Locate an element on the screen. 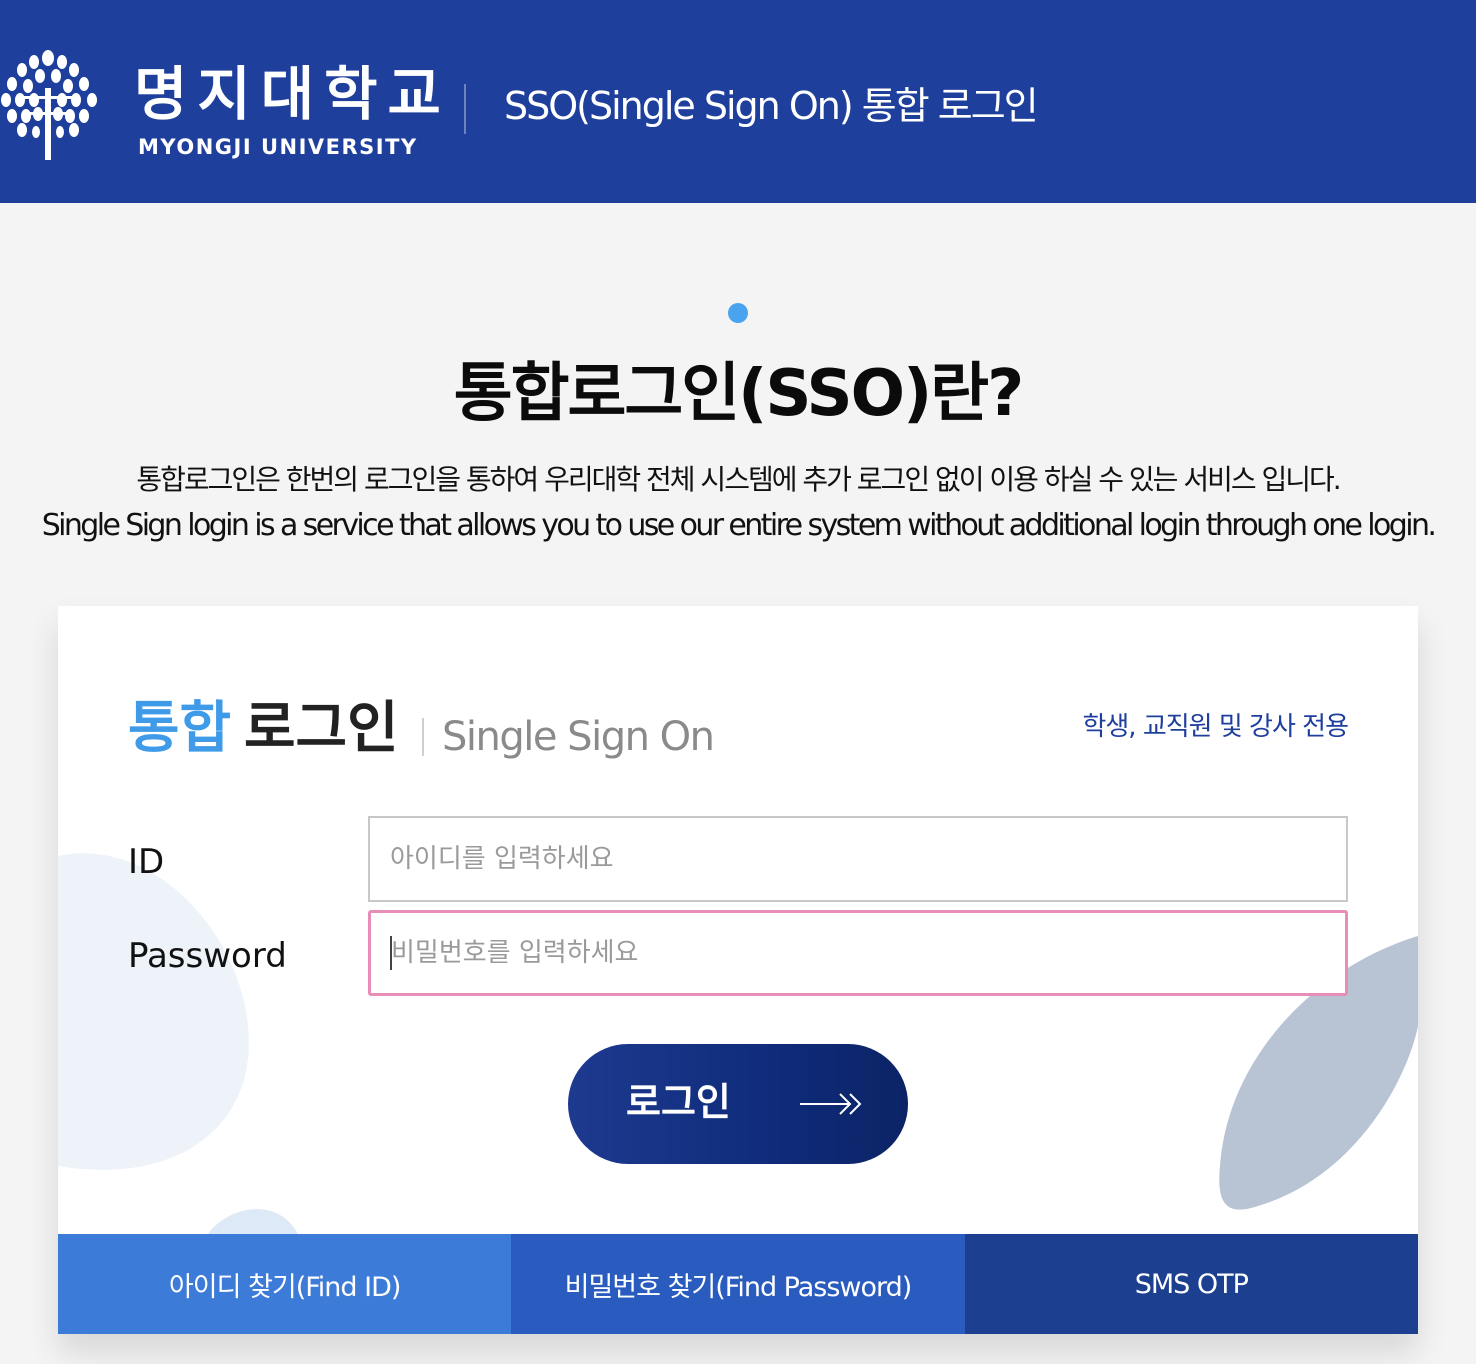 Image resolution: width=1476 pixels, height=1364 pixels. id-label: ID is located at coordinates (146, 862).